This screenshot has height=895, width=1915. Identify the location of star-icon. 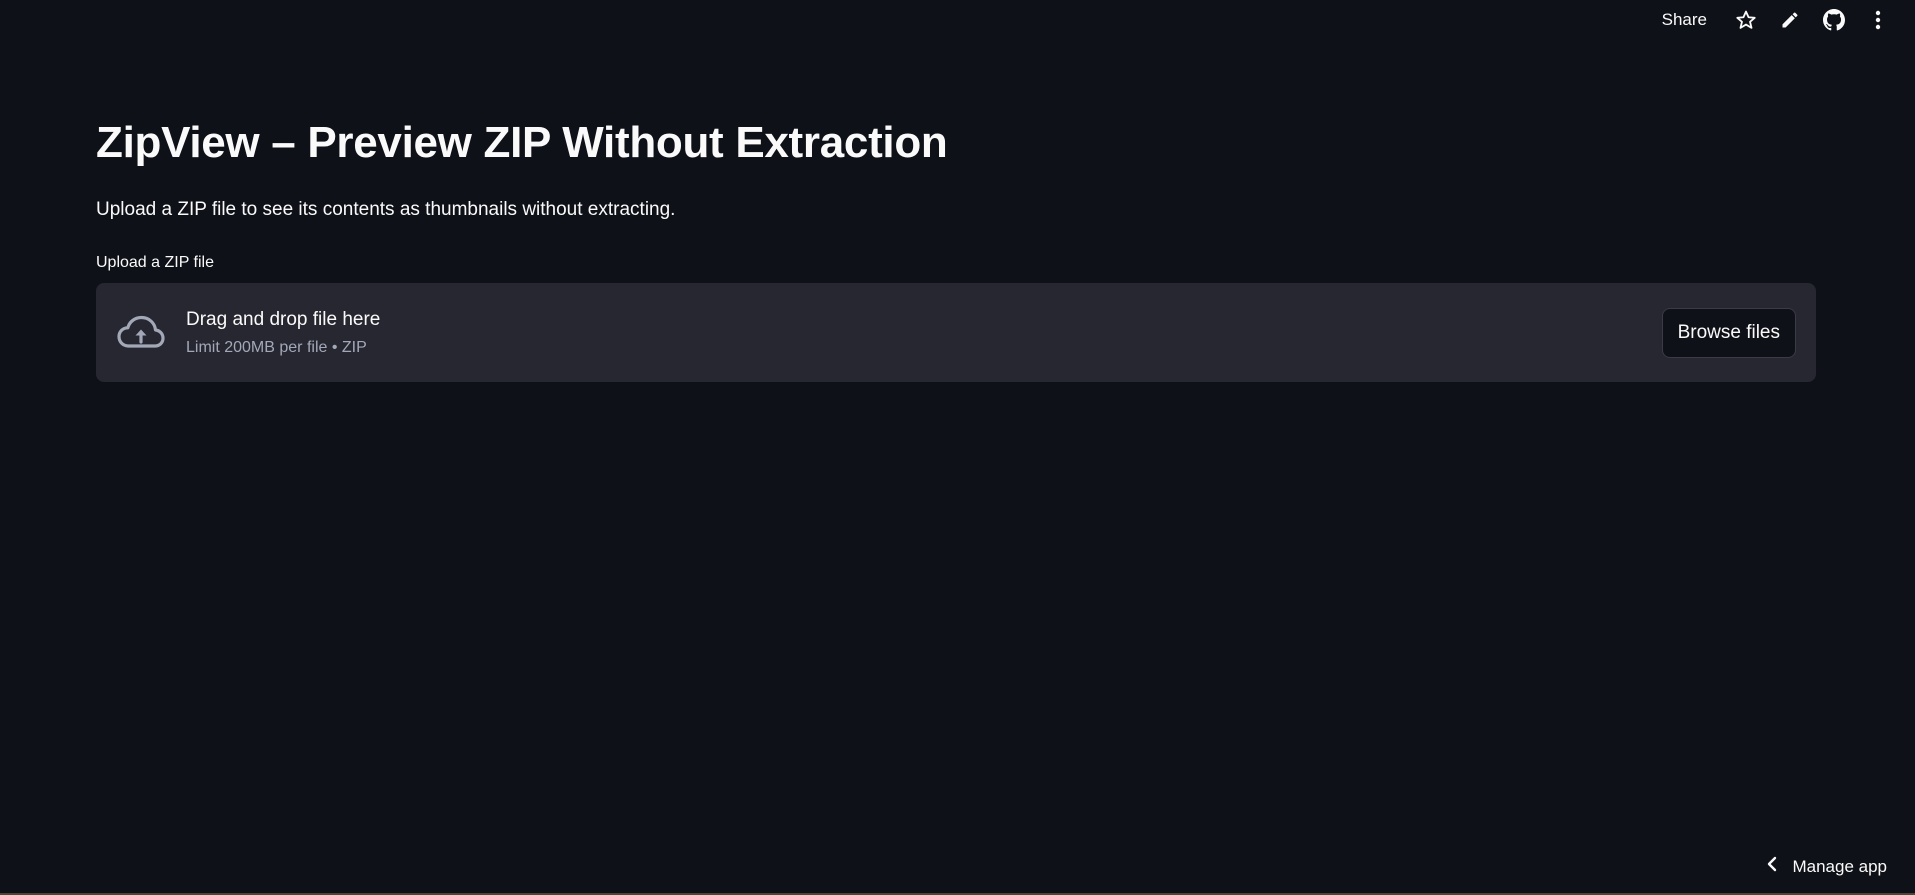
(1746, 20).